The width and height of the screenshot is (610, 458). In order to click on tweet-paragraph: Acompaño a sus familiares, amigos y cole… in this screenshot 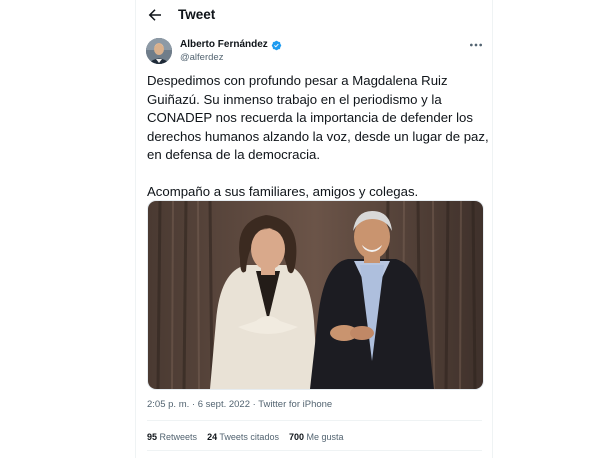, I will do `click(283, 191)`.